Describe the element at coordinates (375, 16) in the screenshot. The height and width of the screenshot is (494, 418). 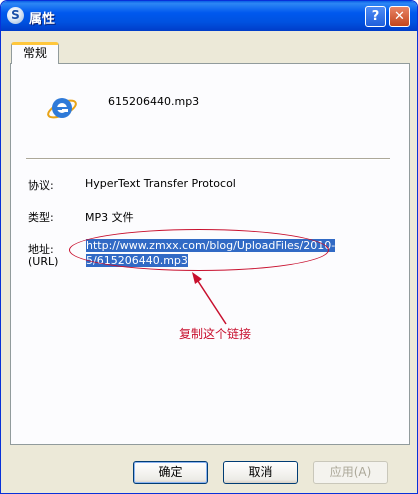
I see `help-button: ?` at that location.